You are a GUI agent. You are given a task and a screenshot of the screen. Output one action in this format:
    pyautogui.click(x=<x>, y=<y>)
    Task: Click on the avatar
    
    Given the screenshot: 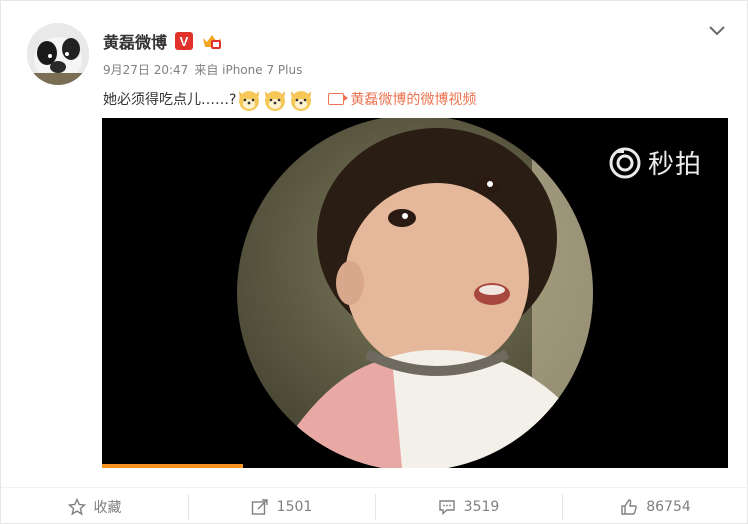 What is the action you would take?
    pyautogui.click(x=58, y=54)
    